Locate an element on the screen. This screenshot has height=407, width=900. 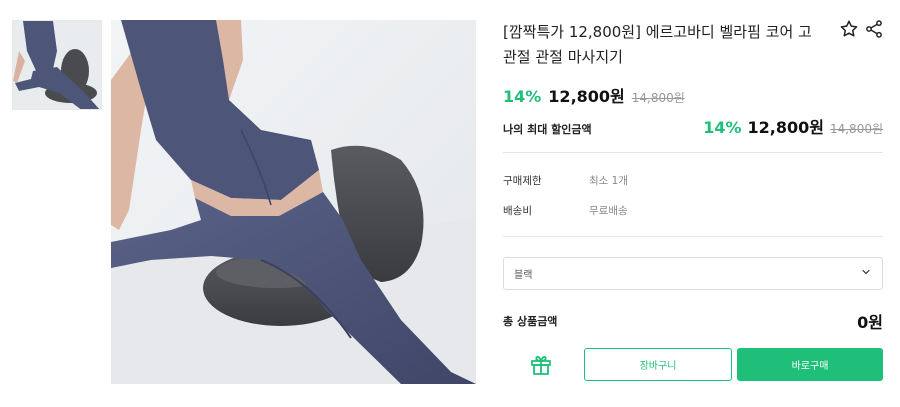
product-thumbnail is located at coordinates (57, 65).